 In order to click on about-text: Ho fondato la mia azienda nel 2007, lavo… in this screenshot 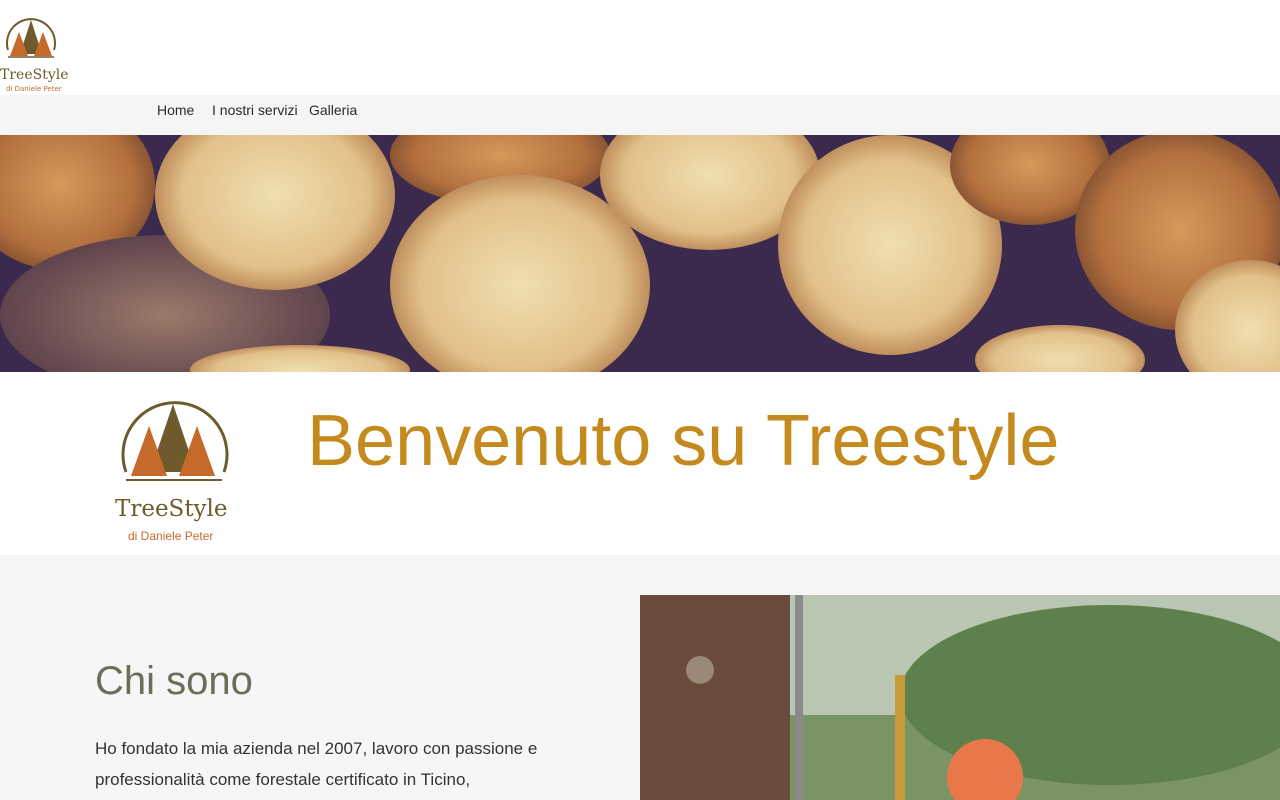, I will do `click(345, 764)`.